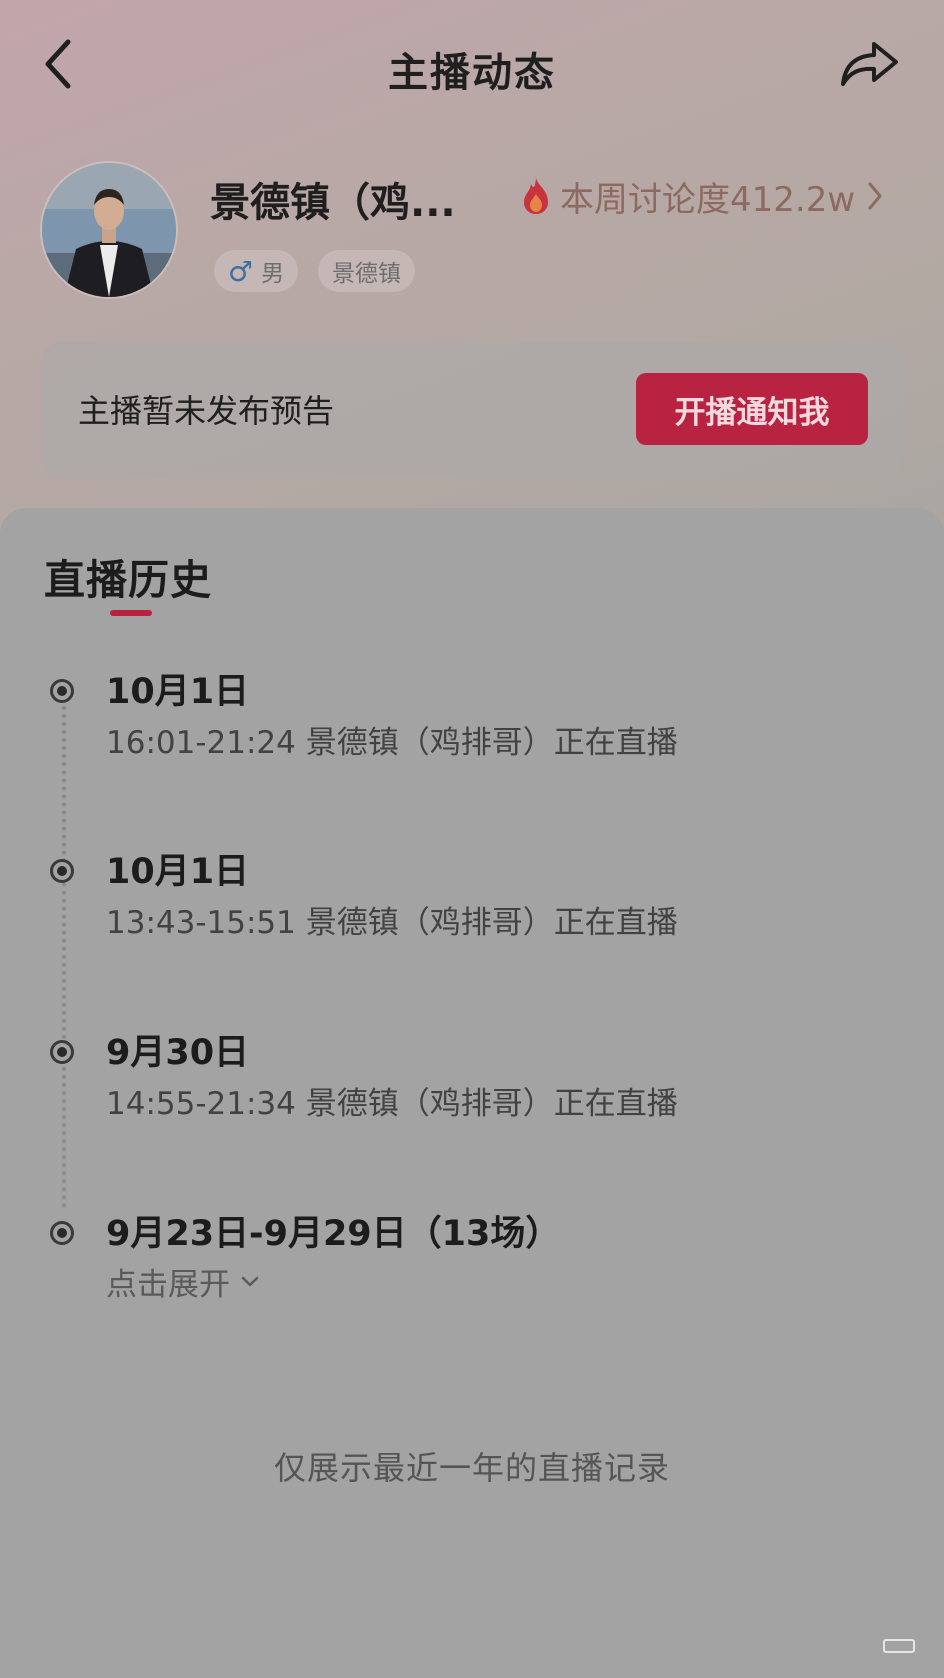 The width and height of the screenshot is (944, 1678). Describe the element at coordinates (869, 64) in the screenshot. I see `share-icon` at that location.